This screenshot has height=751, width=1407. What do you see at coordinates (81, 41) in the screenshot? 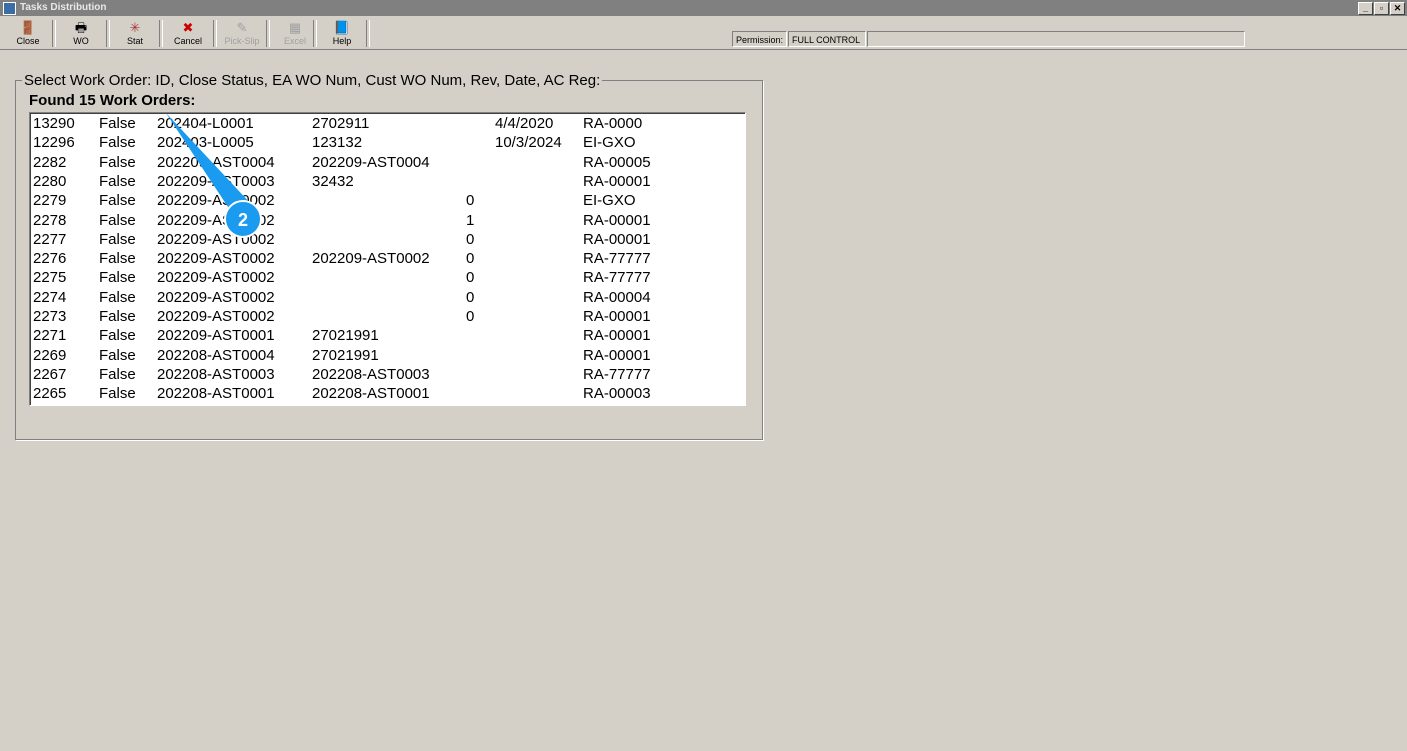
I see `toolbar-button-label: WO` at bounding box center [81, 41].